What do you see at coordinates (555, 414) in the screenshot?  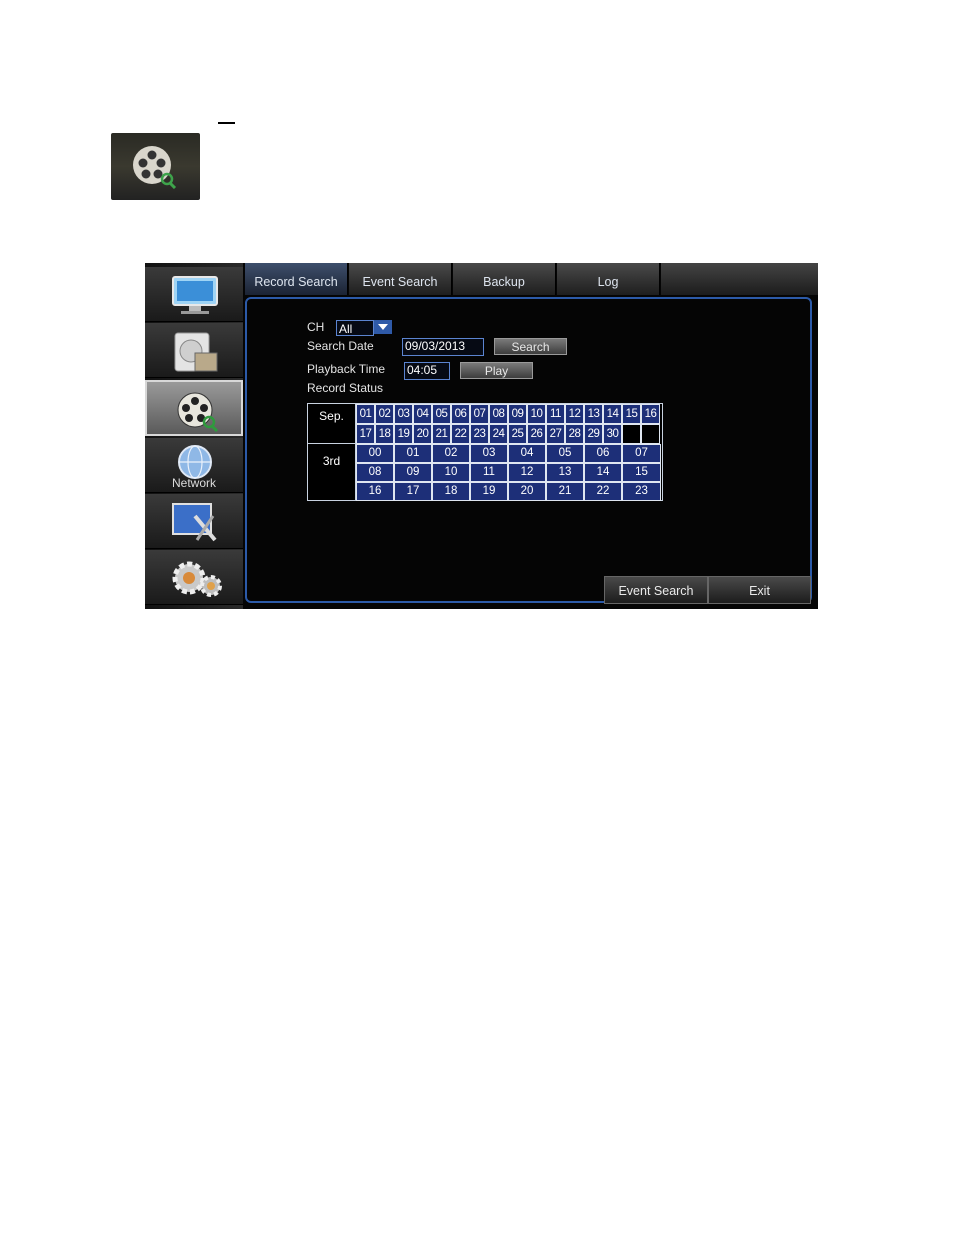 I see `day-cell: 11` at bounding box center [555, 414].